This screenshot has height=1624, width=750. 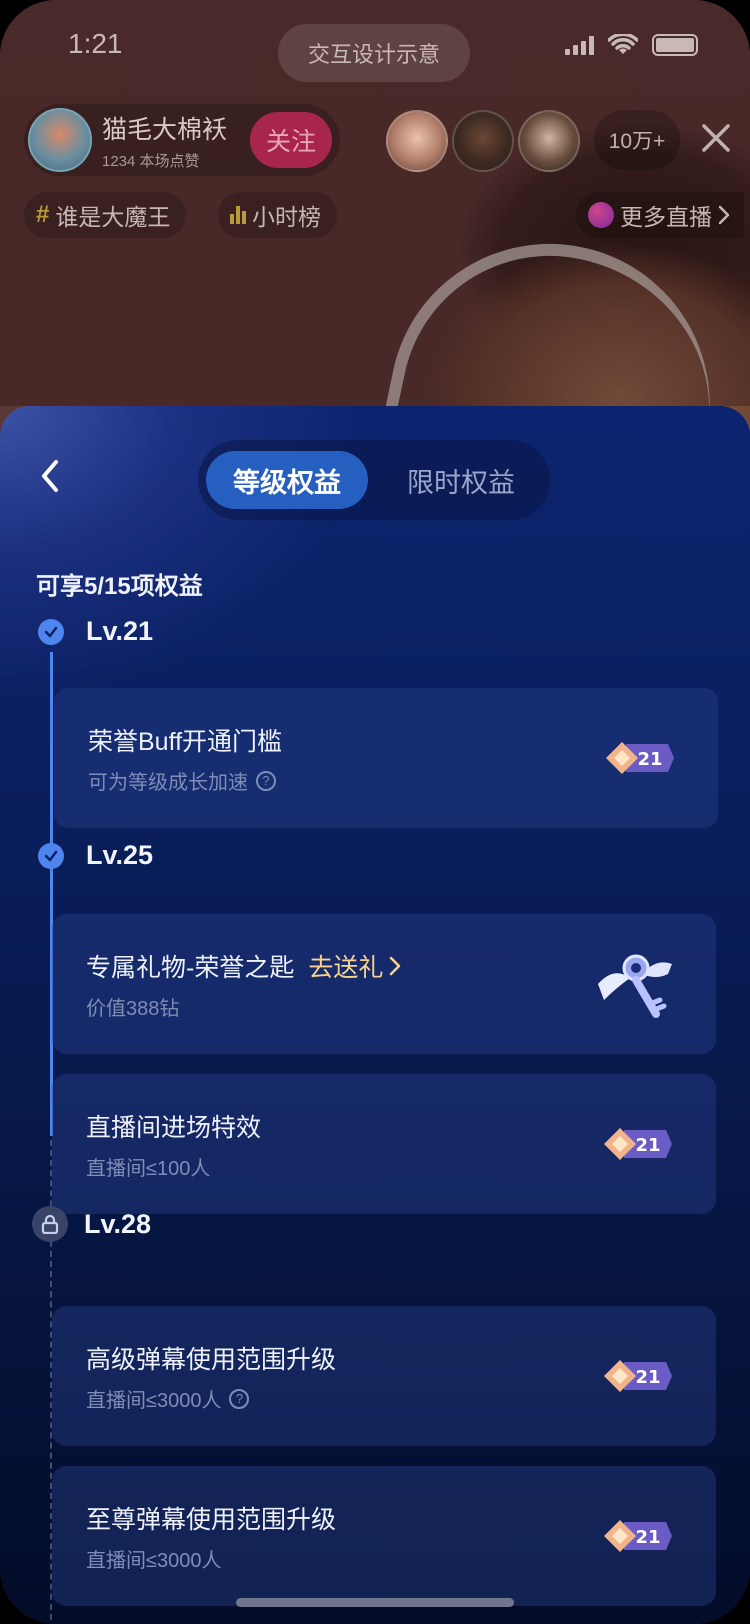 I want to click on status-time: 1:21, so click(x=95, y=43).